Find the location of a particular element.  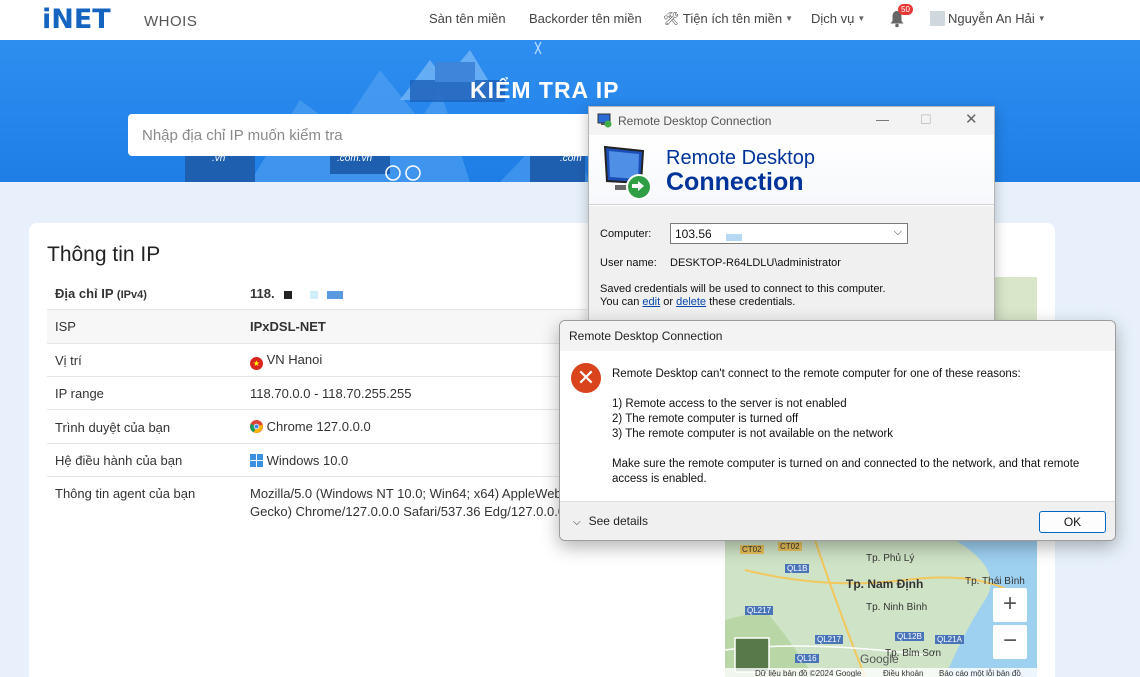

os-value: Windows 10.0 is located at coordinates (307, 460).